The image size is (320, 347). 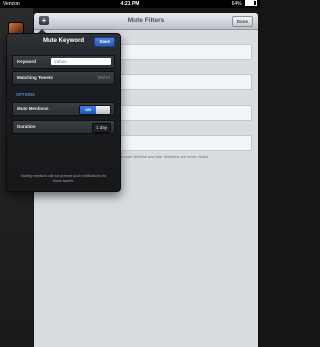 I want to click on keyword-label: Keyword, so click(x=27, y=61).